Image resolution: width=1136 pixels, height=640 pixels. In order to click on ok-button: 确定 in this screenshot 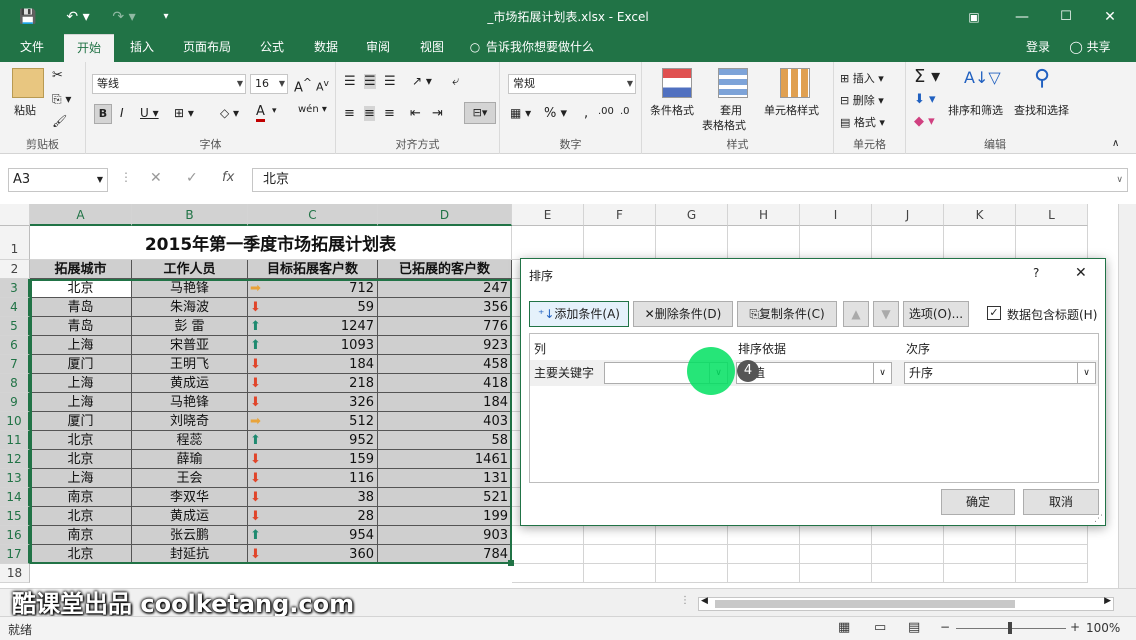, I will do `click(978, 502)`.